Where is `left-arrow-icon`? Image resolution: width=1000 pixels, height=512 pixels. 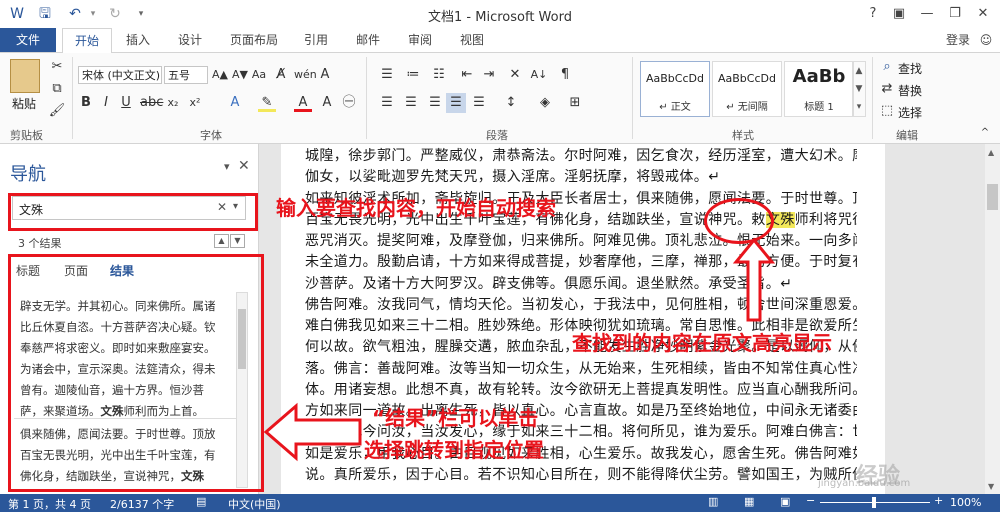
left-arrow-icon is located at coordinates (312, 432).